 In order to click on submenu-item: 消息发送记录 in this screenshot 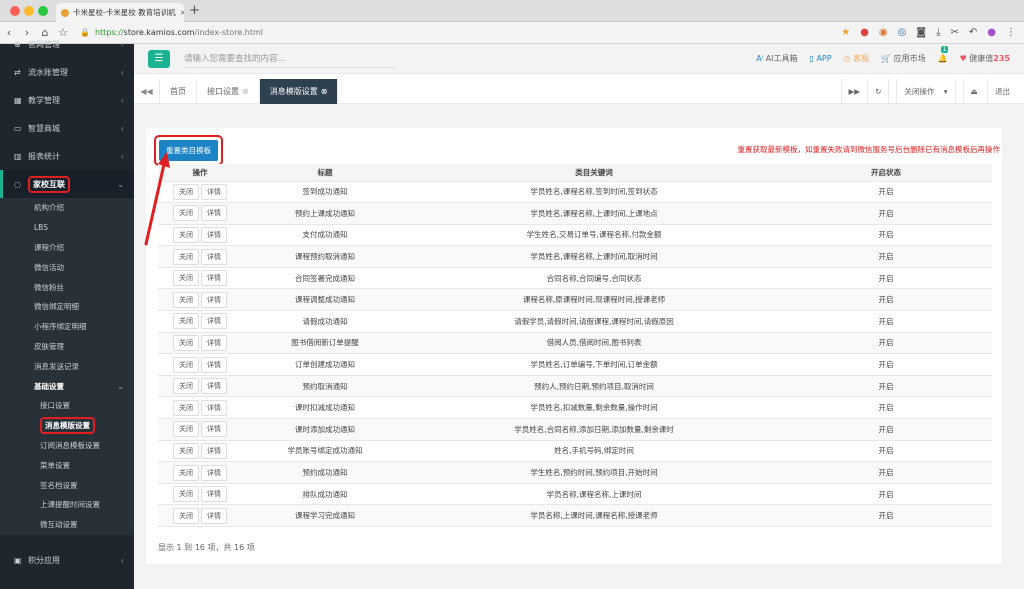, I will do `click(67, 366)`.